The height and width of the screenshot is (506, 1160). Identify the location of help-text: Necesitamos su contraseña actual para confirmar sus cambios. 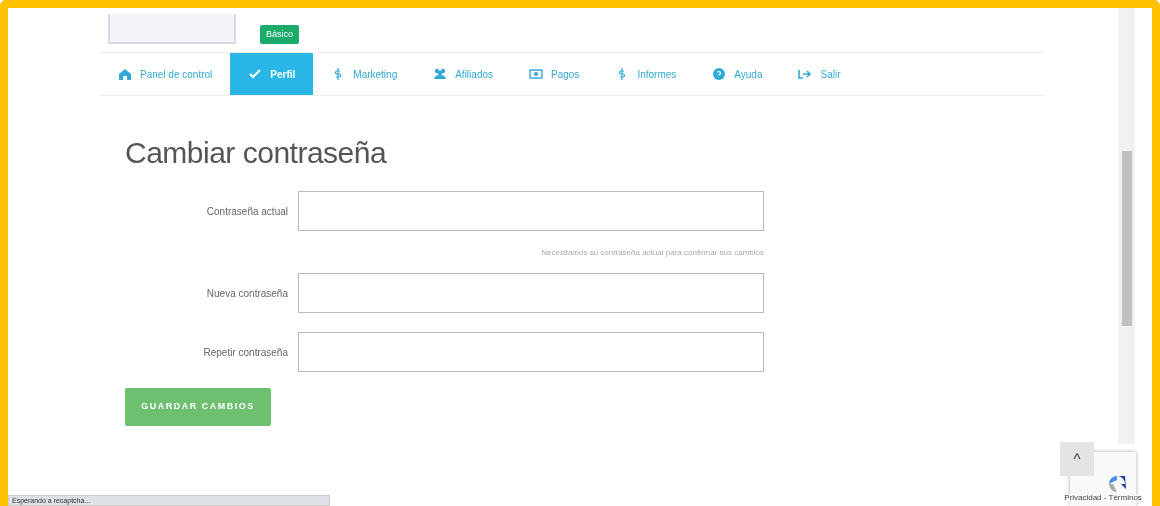
(652, 253).